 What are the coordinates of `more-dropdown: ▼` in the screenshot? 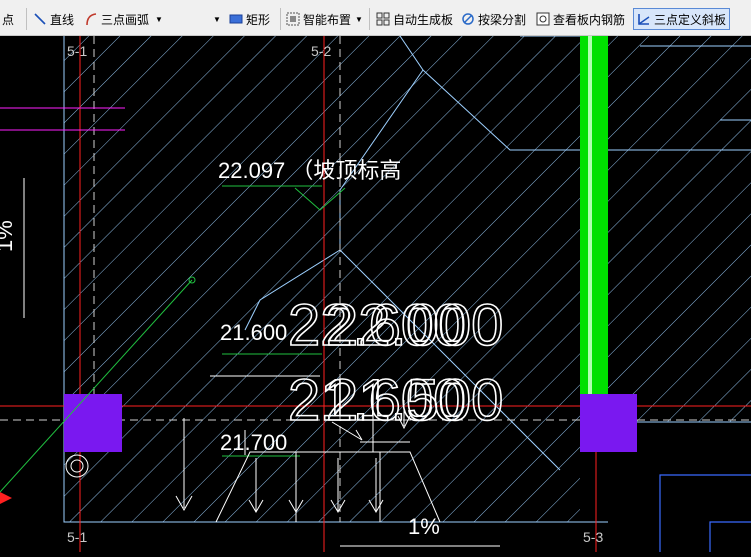 It's located at (217, 19).